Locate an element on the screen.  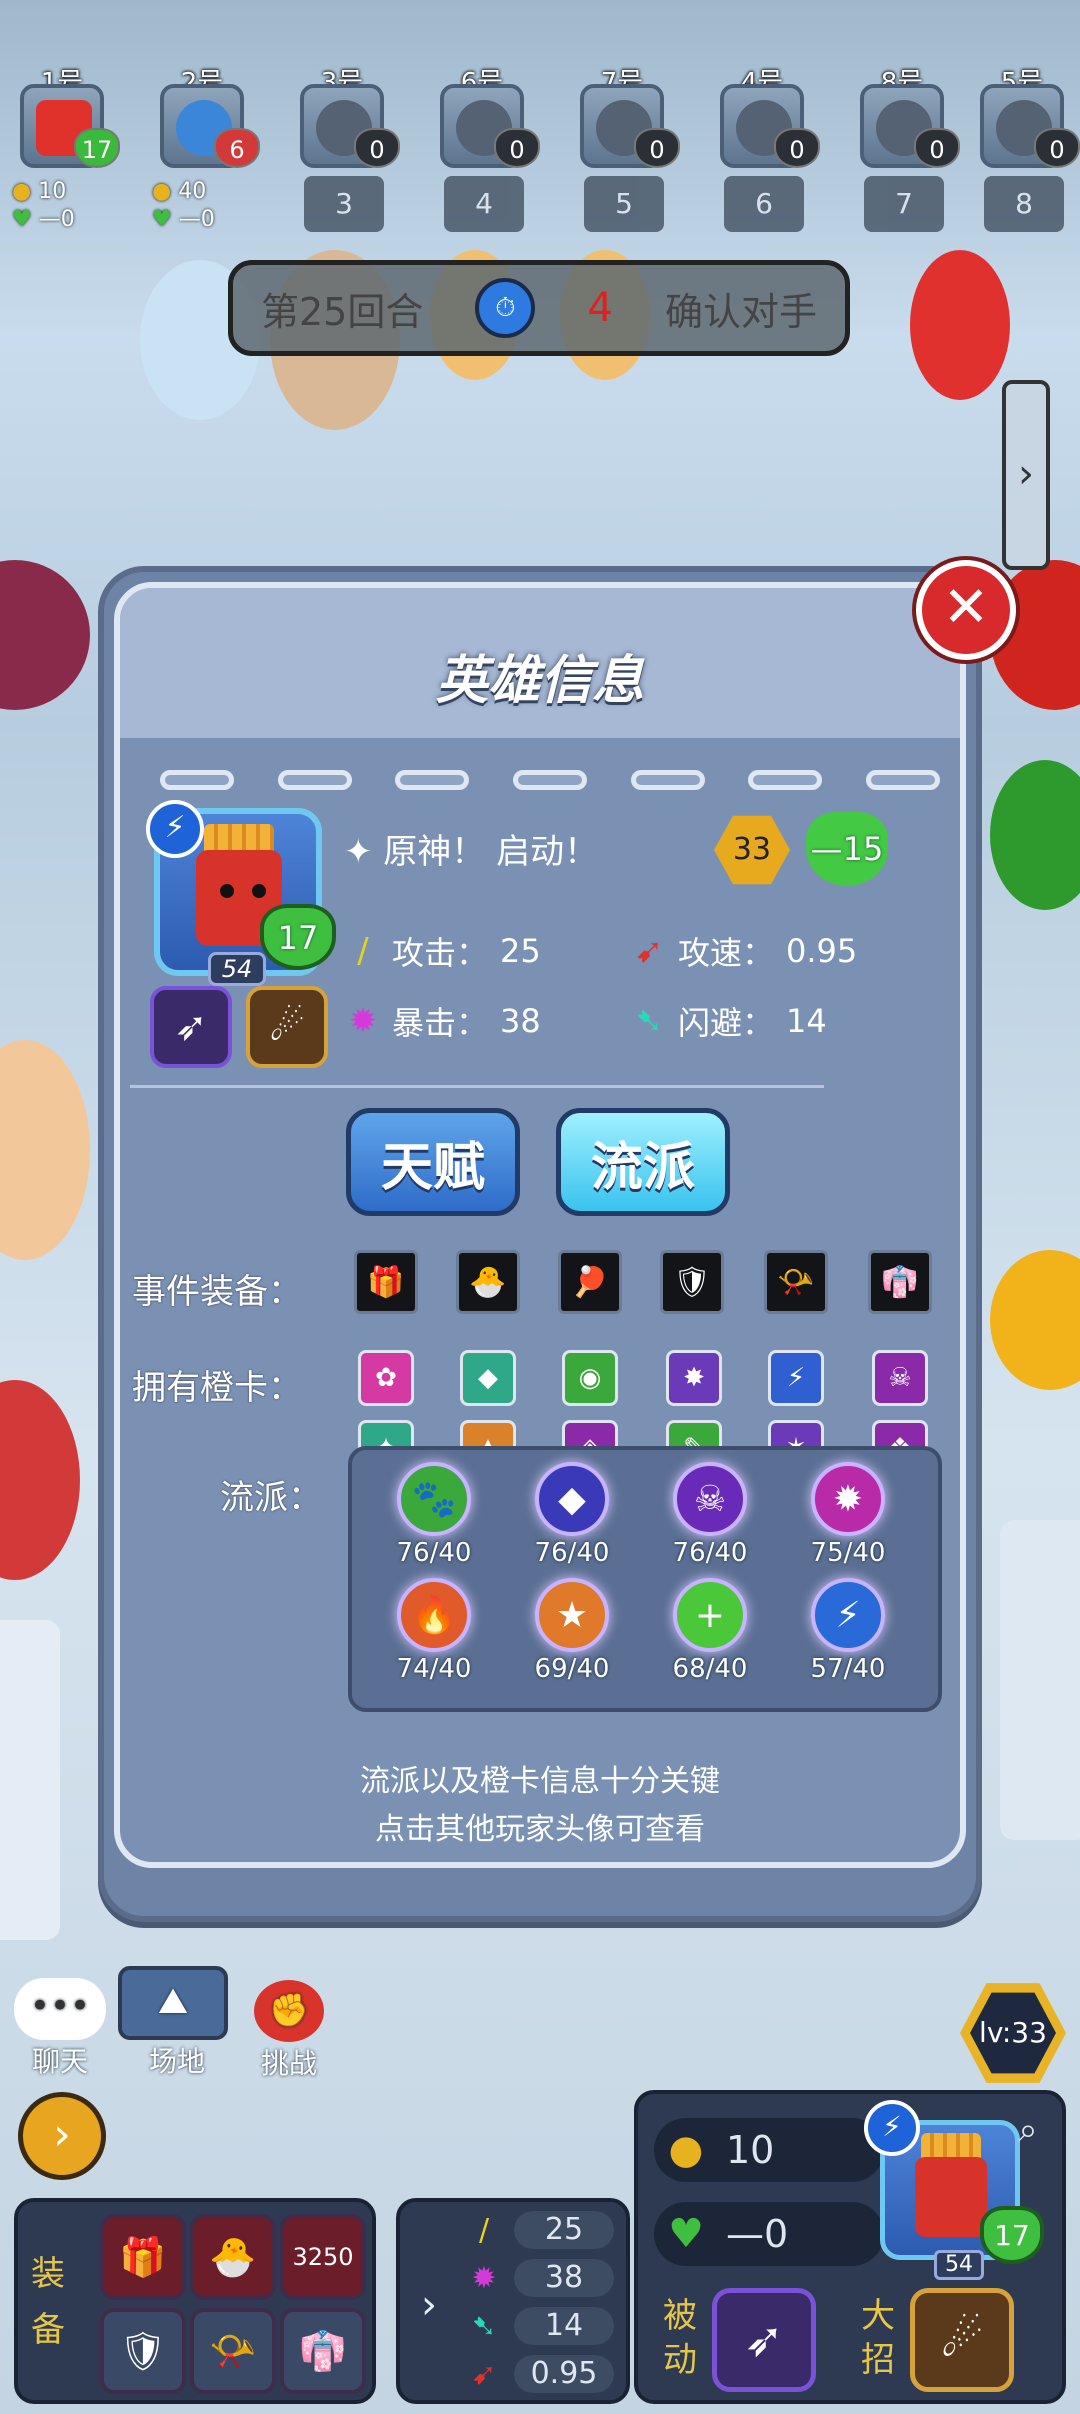
horn-icon: 📯 is located at coordinates (796, 1282).